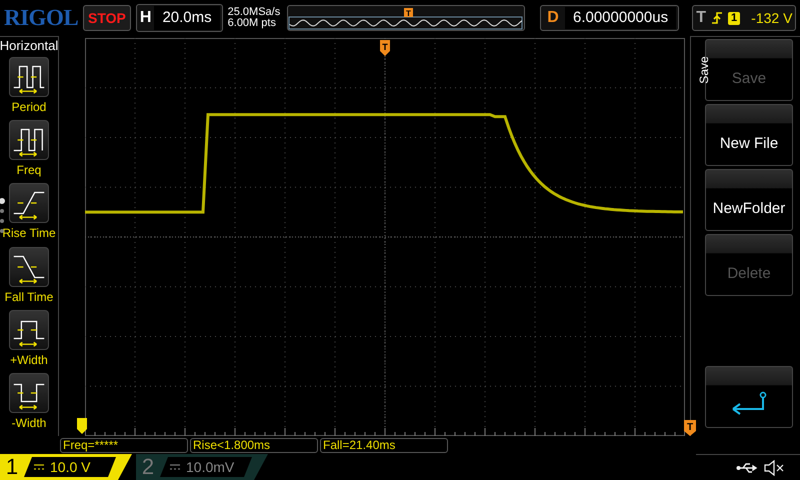 The height and width of the screenshot is (480, 800). I want to click on measure-label: Period, so click(29, 107).